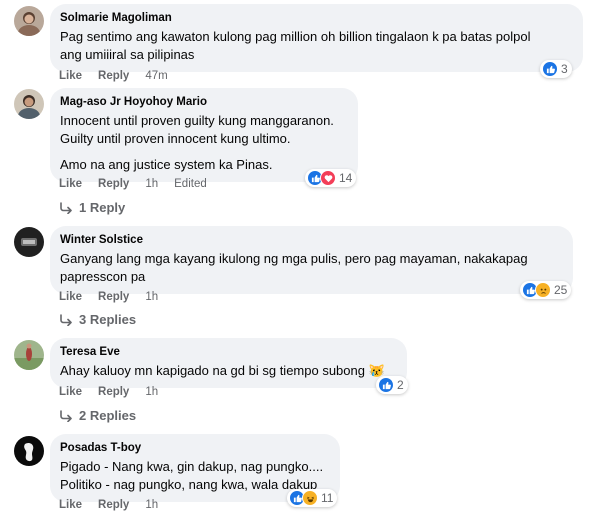 The width and height of the screenshot is (605, 515). Describe the element at coordinates (166, 164) in the screenshot. I see `comment-text-line: Amo na ang justice system ka Pinas.` at that location.